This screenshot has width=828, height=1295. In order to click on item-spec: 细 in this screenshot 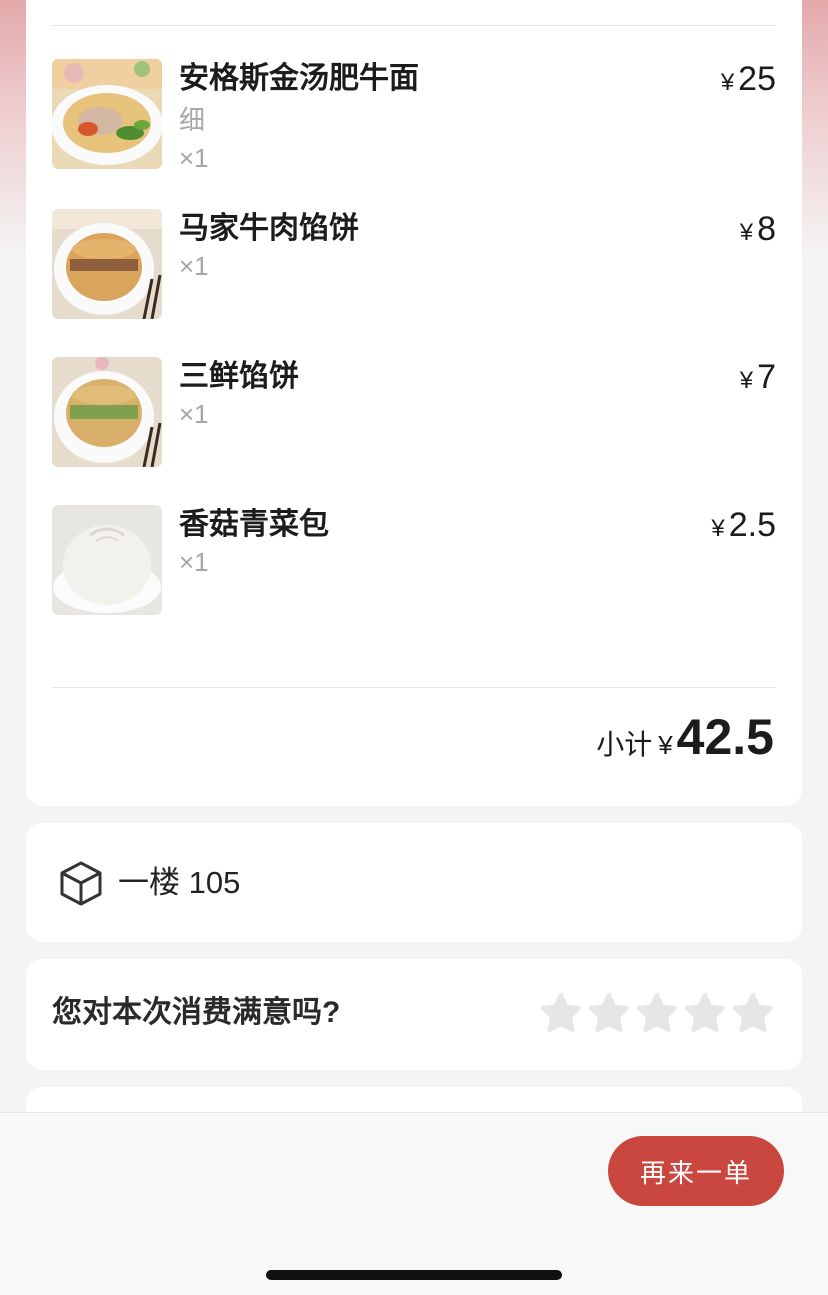, I will do `click(192, 120)`.